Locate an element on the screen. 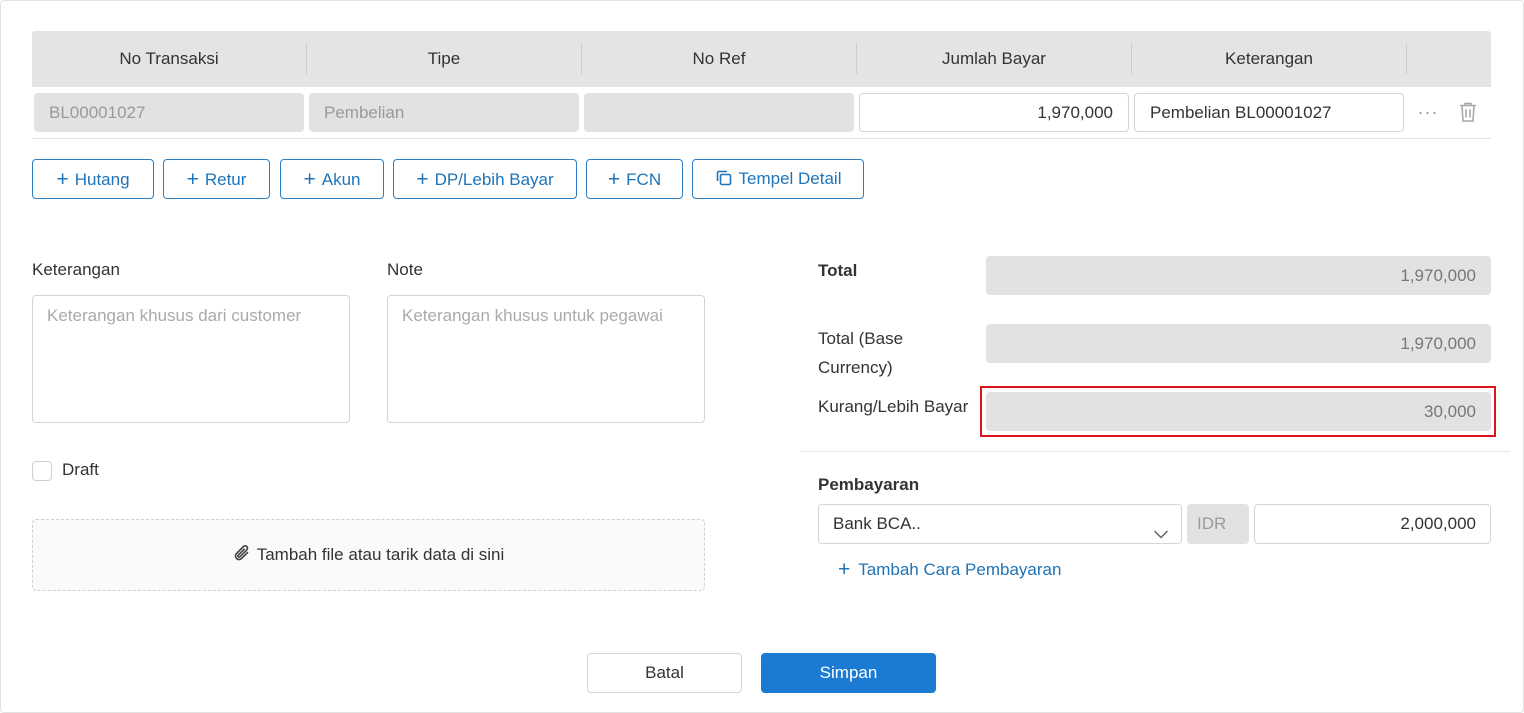  payment-method-value: Bank BCA.. is located at coordinates (877, 523).